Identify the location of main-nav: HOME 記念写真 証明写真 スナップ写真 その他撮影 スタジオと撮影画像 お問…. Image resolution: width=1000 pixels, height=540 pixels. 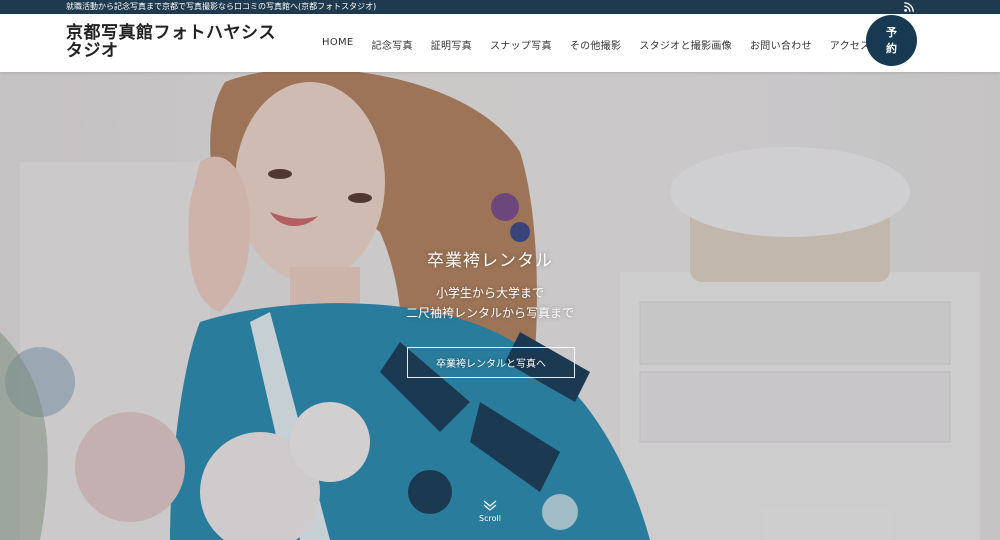
(605, 44).